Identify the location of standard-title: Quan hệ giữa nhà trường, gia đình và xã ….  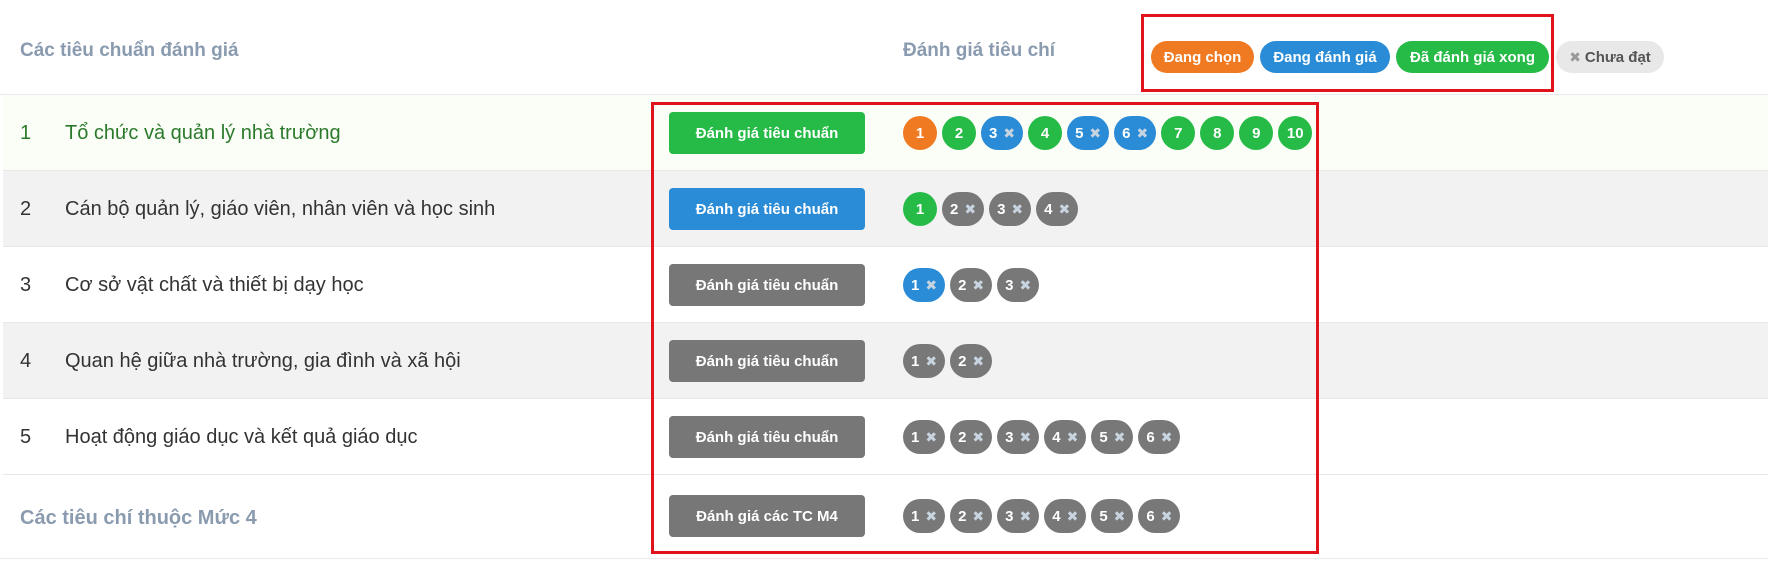
(263, 361).